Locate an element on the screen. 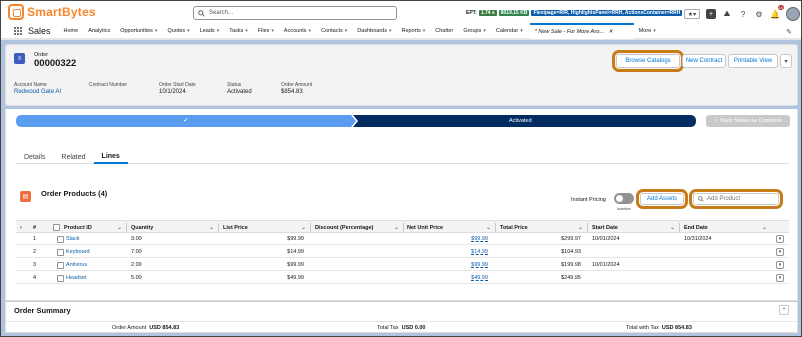 The width and height of the screenshot is (802, 337). nav-item-quotes: Quotes ▾ is located at coordinates (178, 31).